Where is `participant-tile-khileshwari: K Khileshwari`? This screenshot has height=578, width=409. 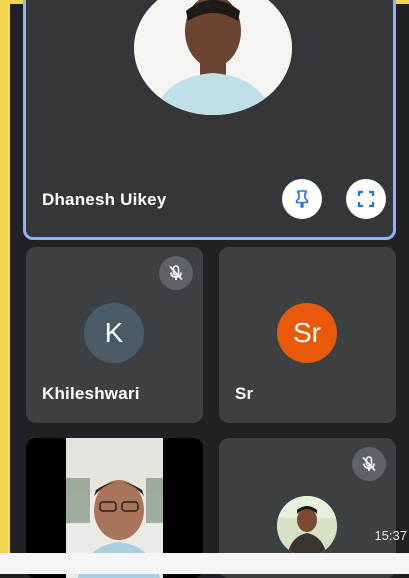 participant-tile-khileshwari: K Khileshwari is located at coordinates (114, 335).